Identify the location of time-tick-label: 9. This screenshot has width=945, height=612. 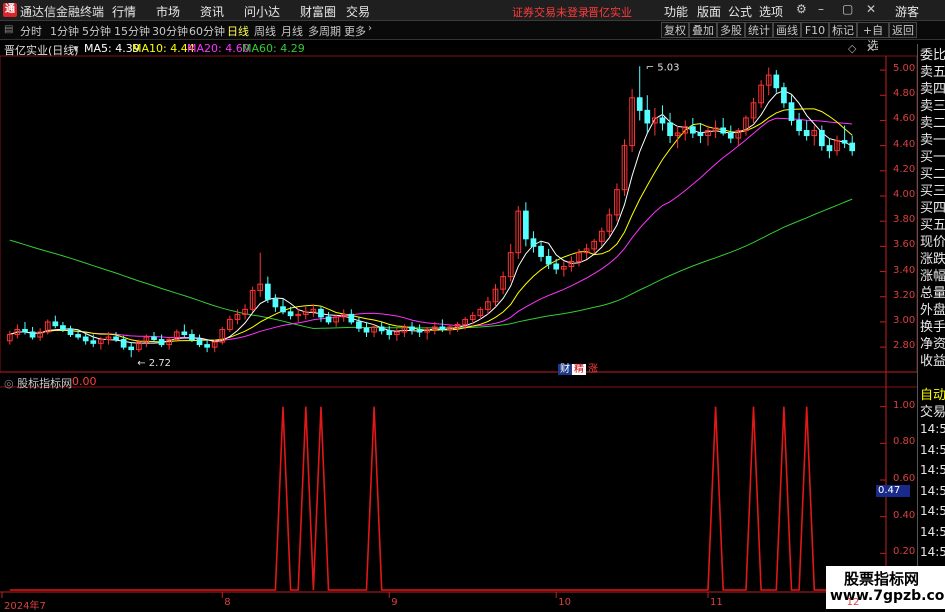
(394, 602).